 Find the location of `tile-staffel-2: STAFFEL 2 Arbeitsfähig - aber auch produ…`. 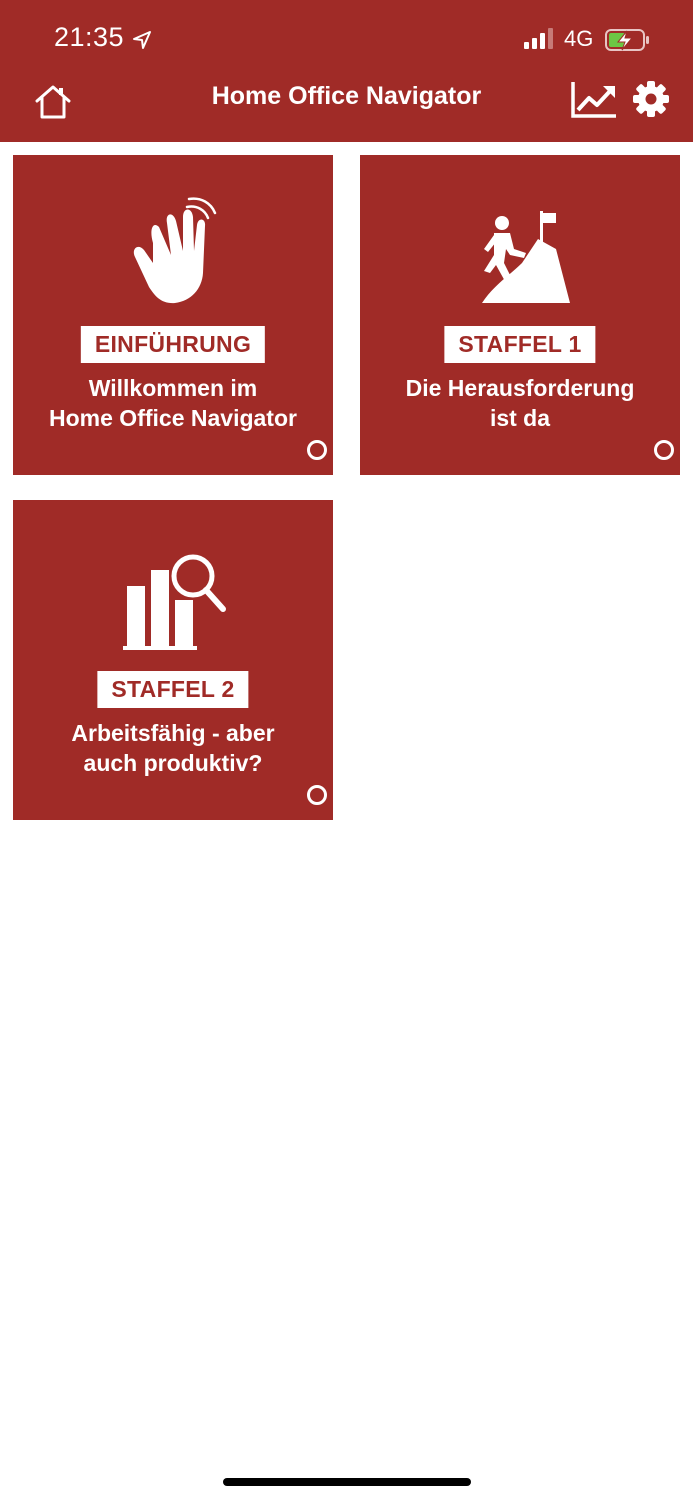

tile-staffel-2: STAFFEL 2 Arbeitsfähig - aber auch produ… is located at coordinates (173, 660).